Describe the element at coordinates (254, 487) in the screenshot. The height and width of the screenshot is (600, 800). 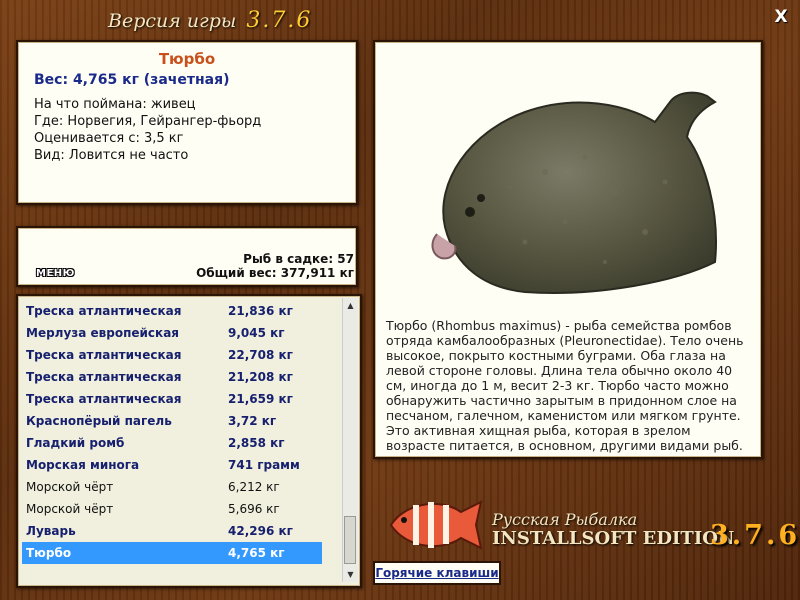
I see `list-item-weight: 6,212 кг` at that location.